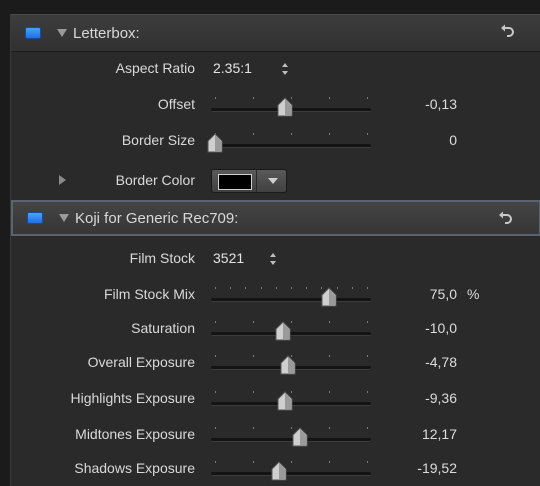  What do you see at coordinates (424, 140) in the screenshot?
I see `border-size-value: 0` at bounding box center [424, 140].